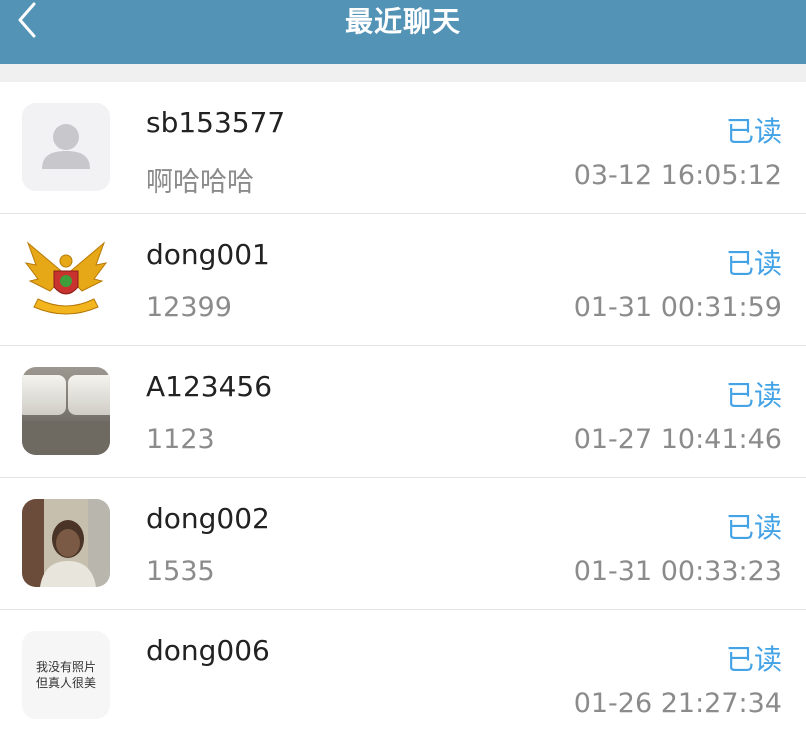 This screenshot has width=806, height=750. What do you see at coordinates (180, 571) in the screenshot?
I see `chat-preview: 1535` at bounding box center [180, 571].